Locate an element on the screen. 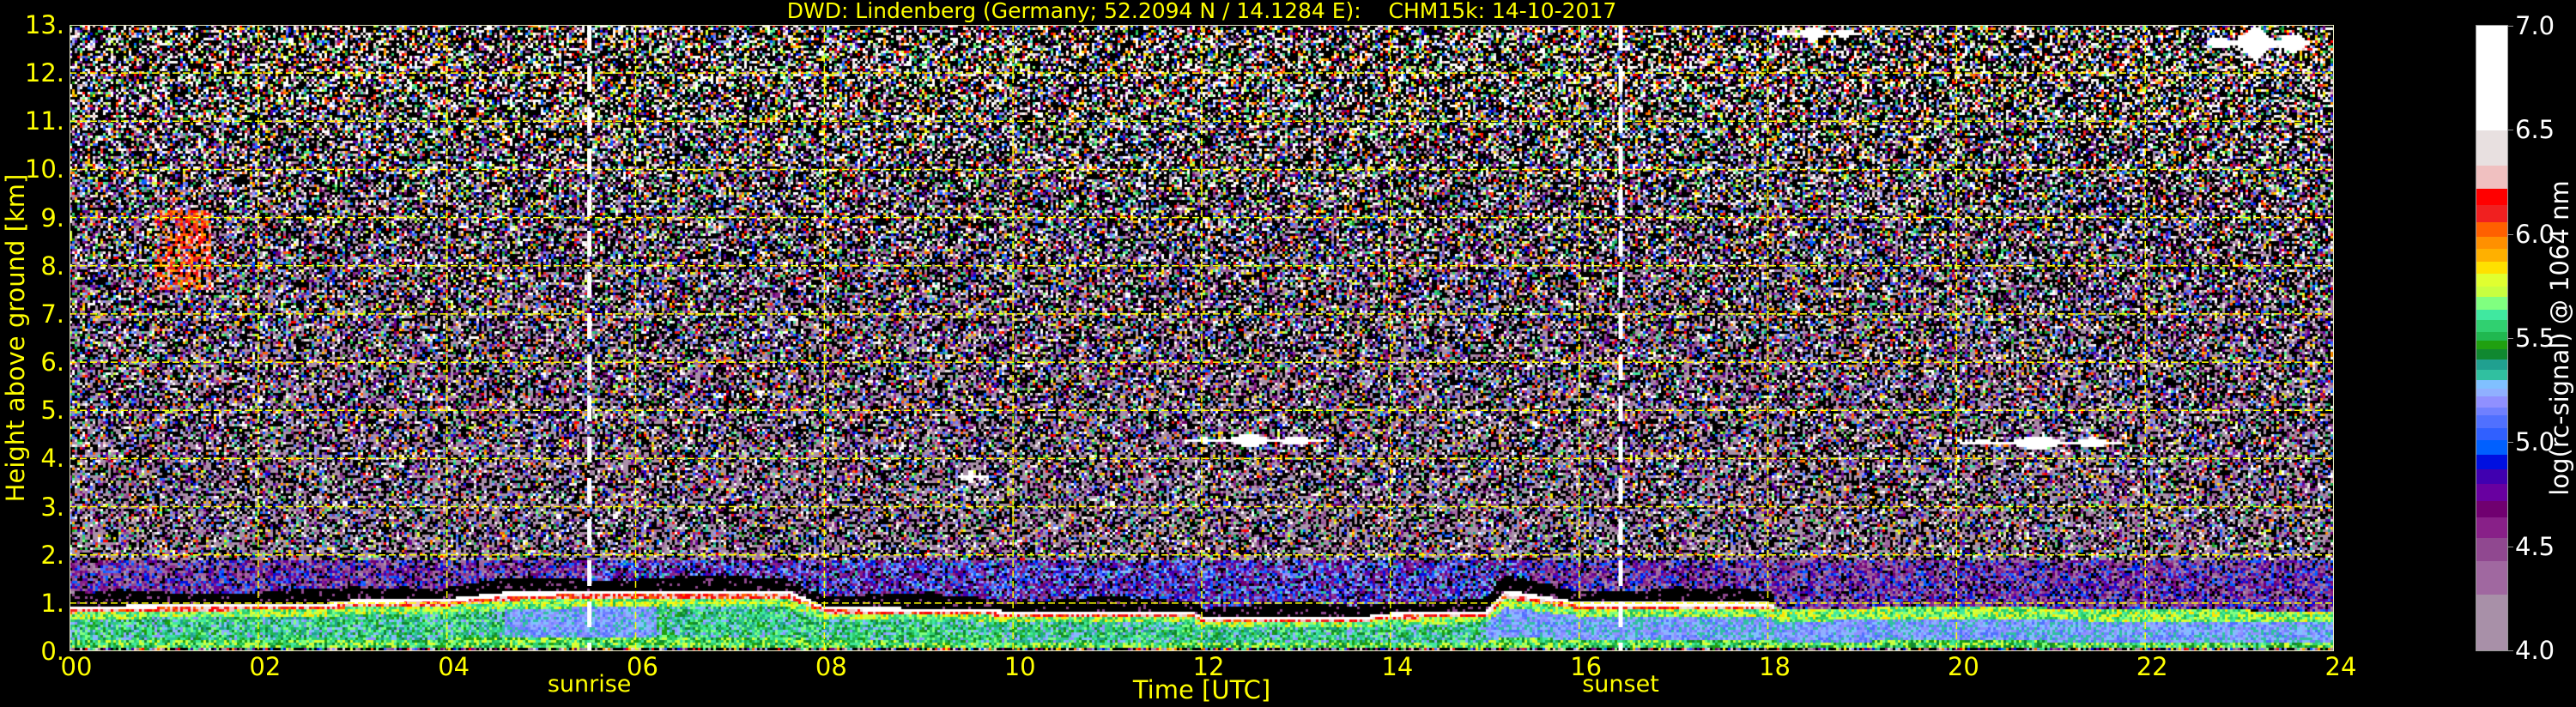  x-axis-label: Time [UTC] is located at coordinates (1201, 689).